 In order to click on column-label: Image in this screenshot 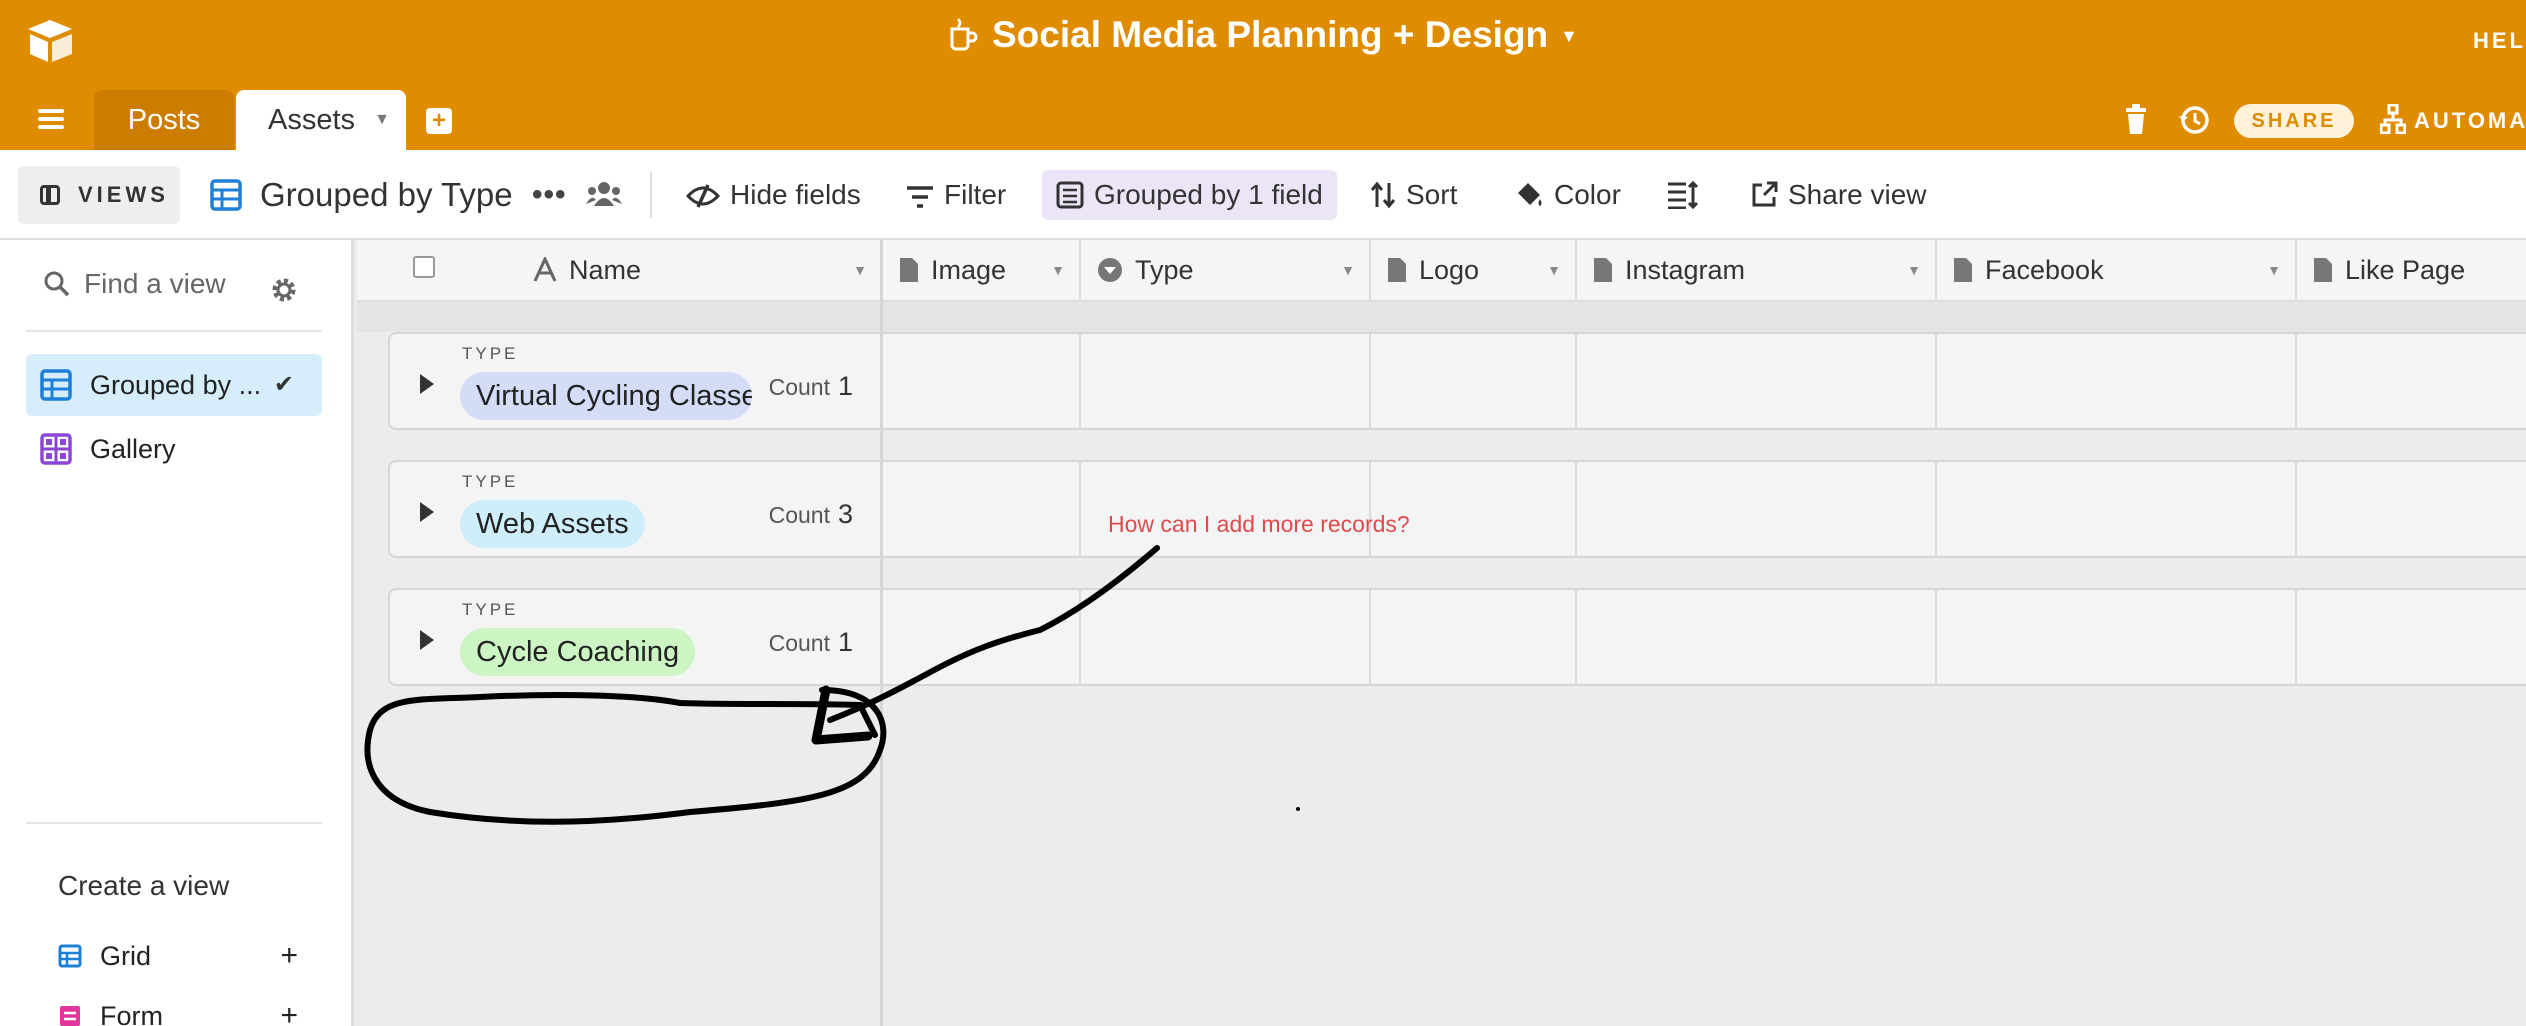, I will do `click(969, 270)`.